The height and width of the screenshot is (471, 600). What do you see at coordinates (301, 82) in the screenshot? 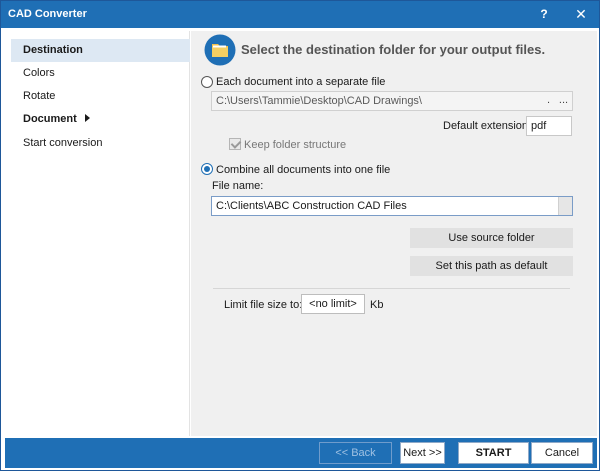
I see `separate-file-label: Each document into a separate file` at bounding box center [301, 82].